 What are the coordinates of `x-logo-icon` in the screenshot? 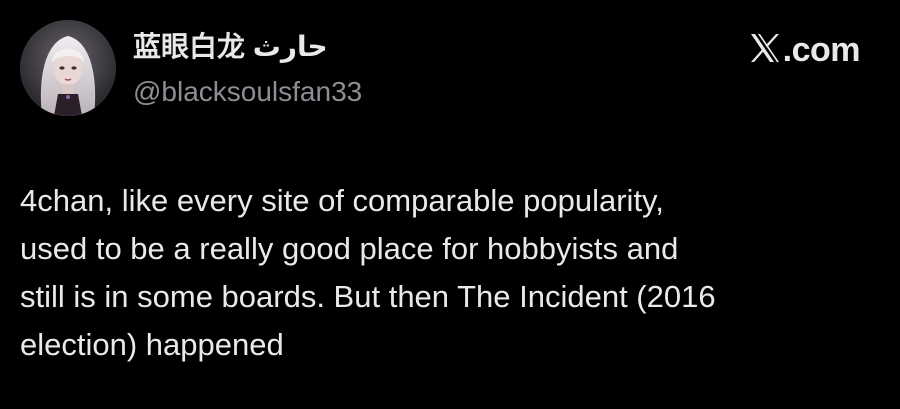 It's located at (765, 50).